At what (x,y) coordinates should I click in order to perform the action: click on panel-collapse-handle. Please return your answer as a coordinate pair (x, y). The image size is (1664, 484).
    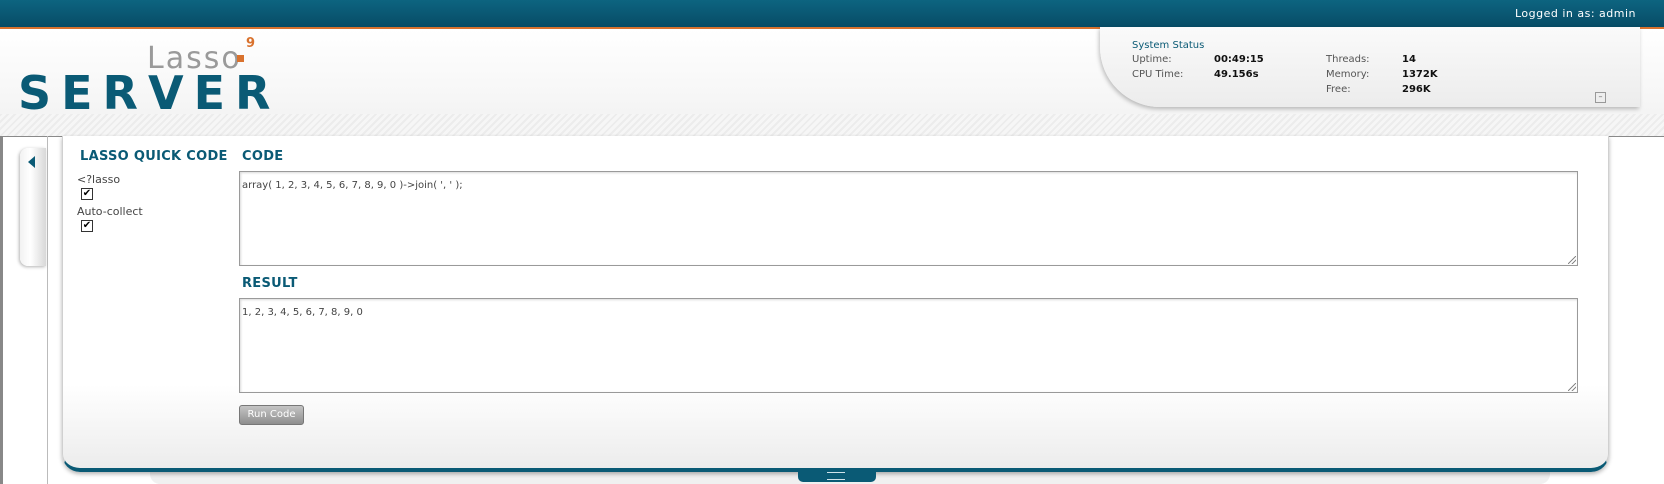
    Looking at the image, I should click on (837, 475).